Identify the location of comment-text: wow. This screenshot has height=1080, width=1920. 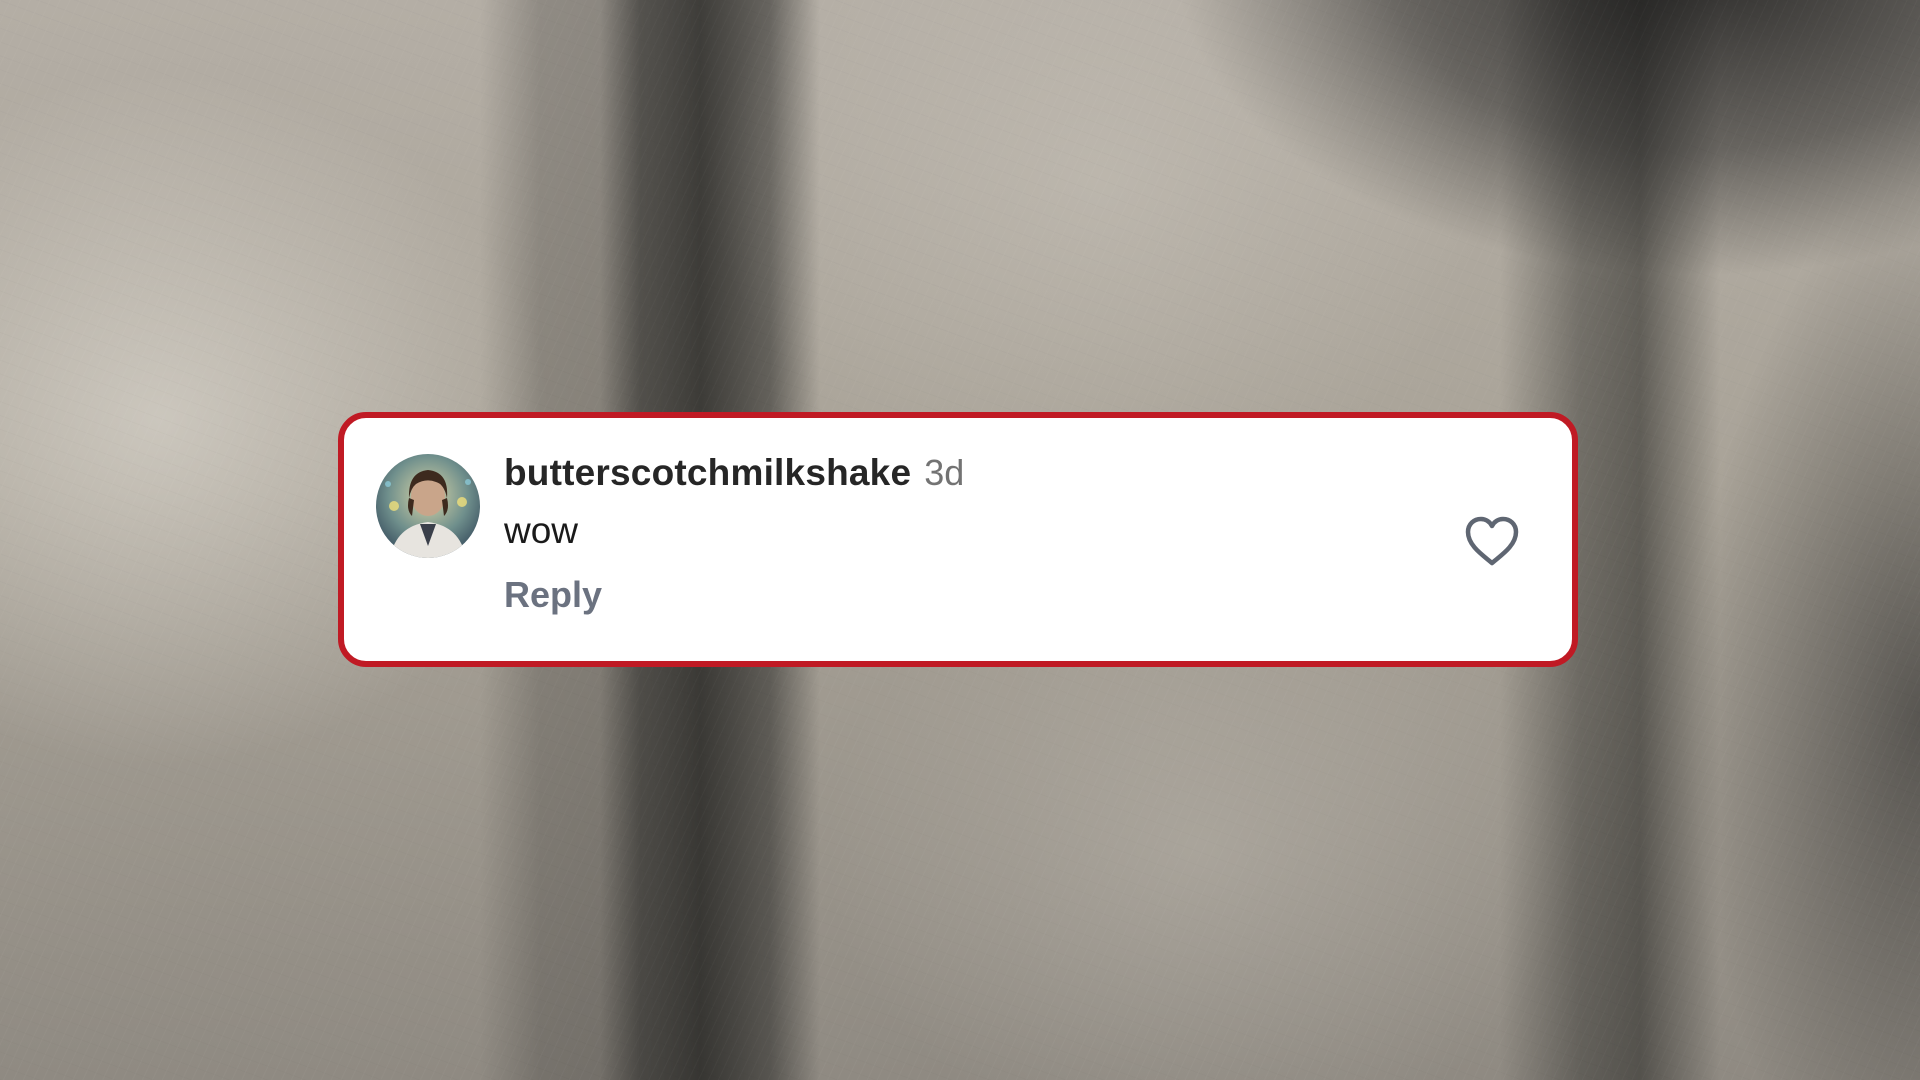
(541, 530).